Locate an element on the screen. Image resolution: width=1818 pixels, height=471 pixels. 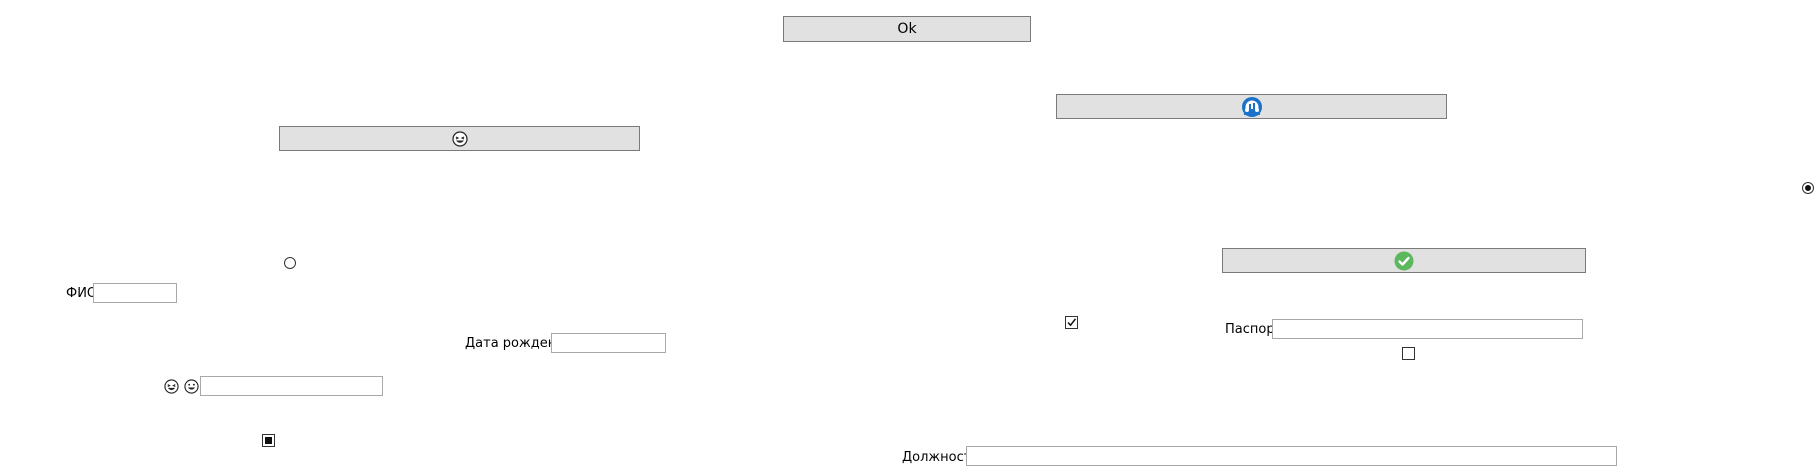
confirm-check-button is located at coordinates (1404, 260).